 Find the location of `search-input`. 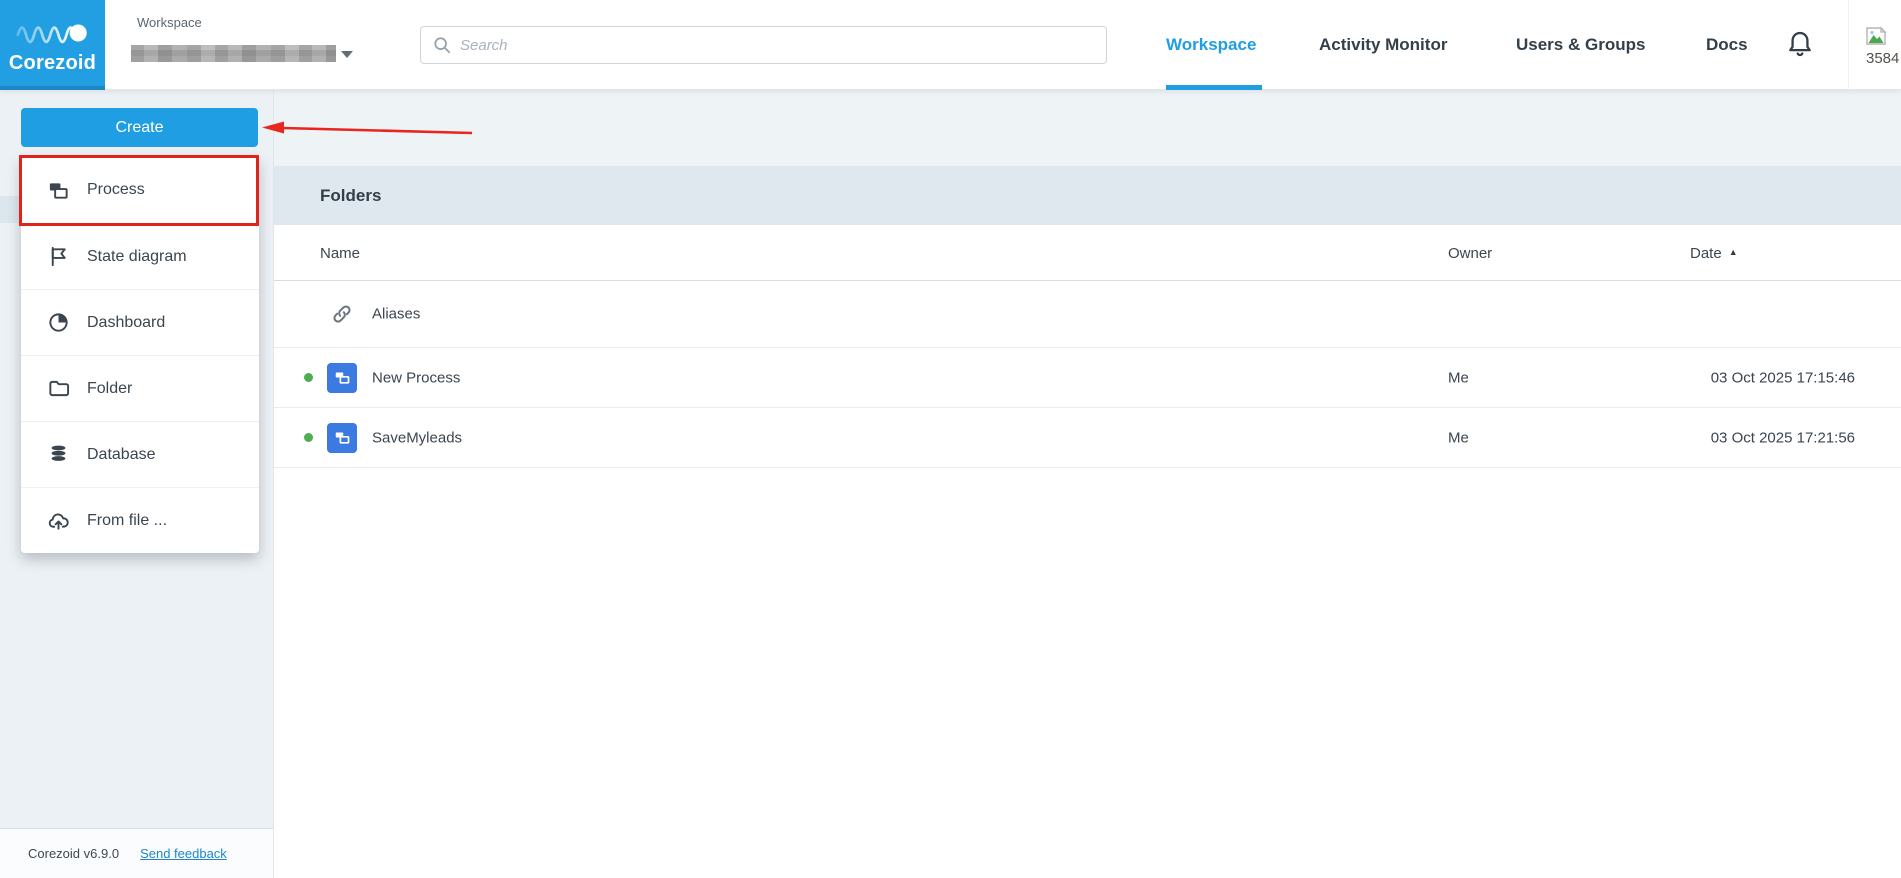

search-input is located at coordinates (783, 45).